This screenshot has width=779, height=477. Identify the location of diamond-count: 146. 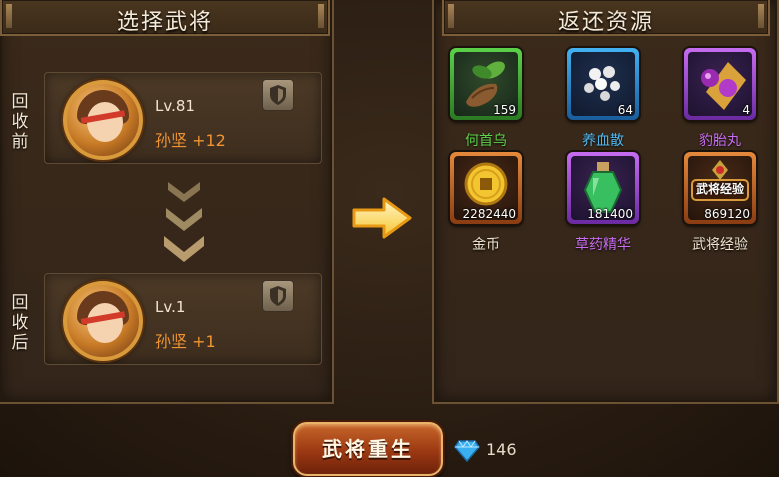
(501, 449).